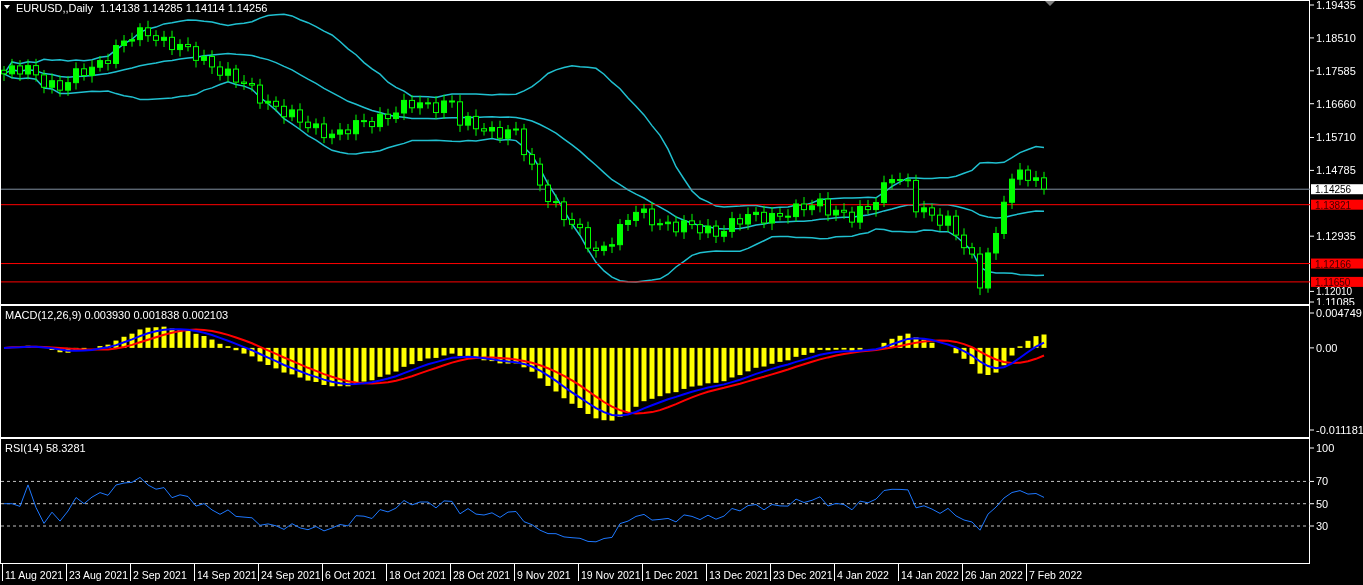 The image size is (1363, 585). I want to click on time-axis-label: 24 Sep 2021, so click(290, 572).